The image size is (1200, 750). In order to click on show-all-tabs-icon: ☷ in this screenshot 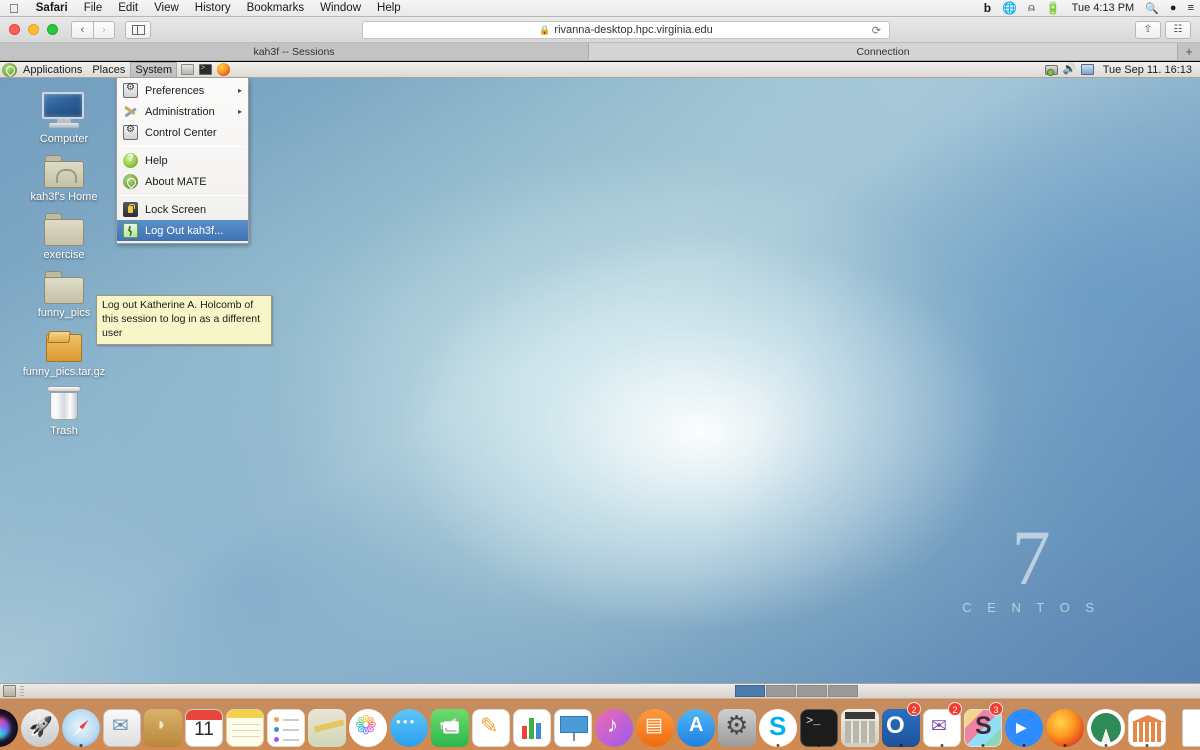, I will do `click(1178, 29)`.